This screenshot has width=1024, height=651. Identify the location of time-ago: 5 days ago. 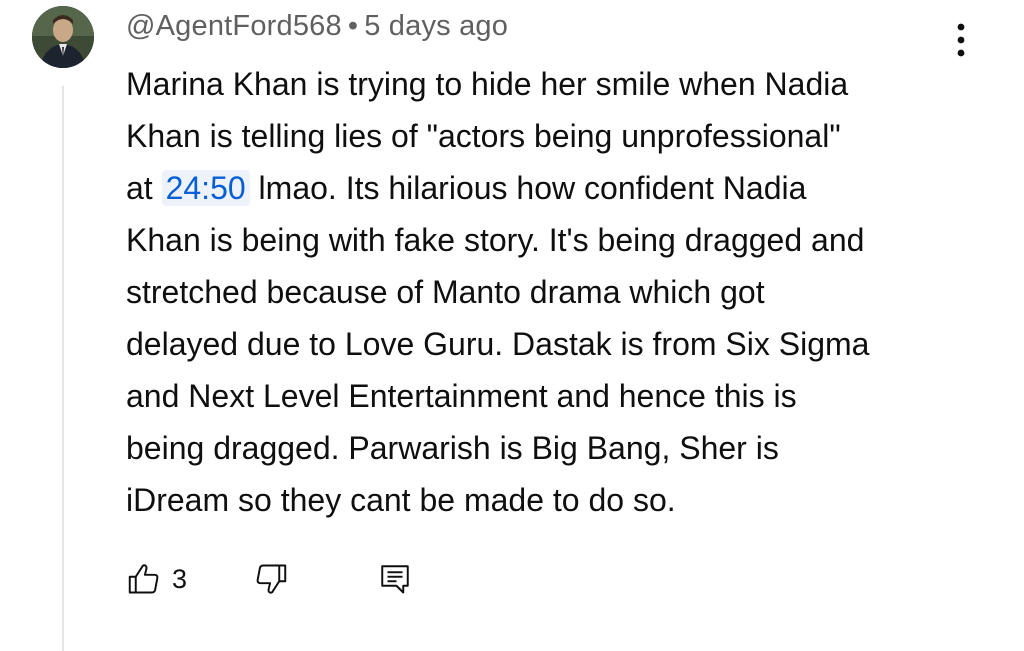
(436, 26).